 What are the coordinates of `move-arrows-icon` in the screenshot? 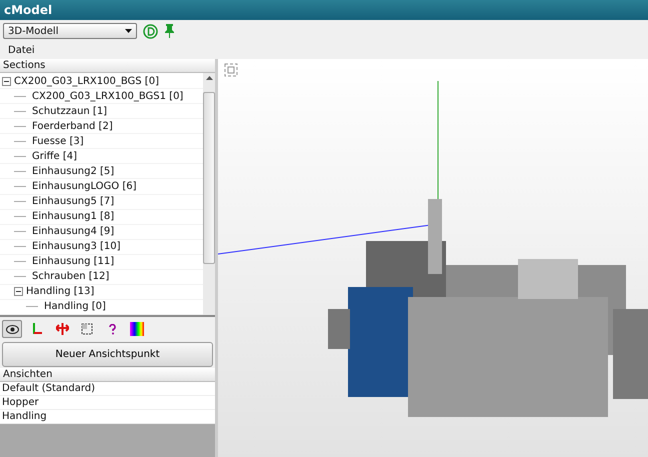 It's located at (62, 329).